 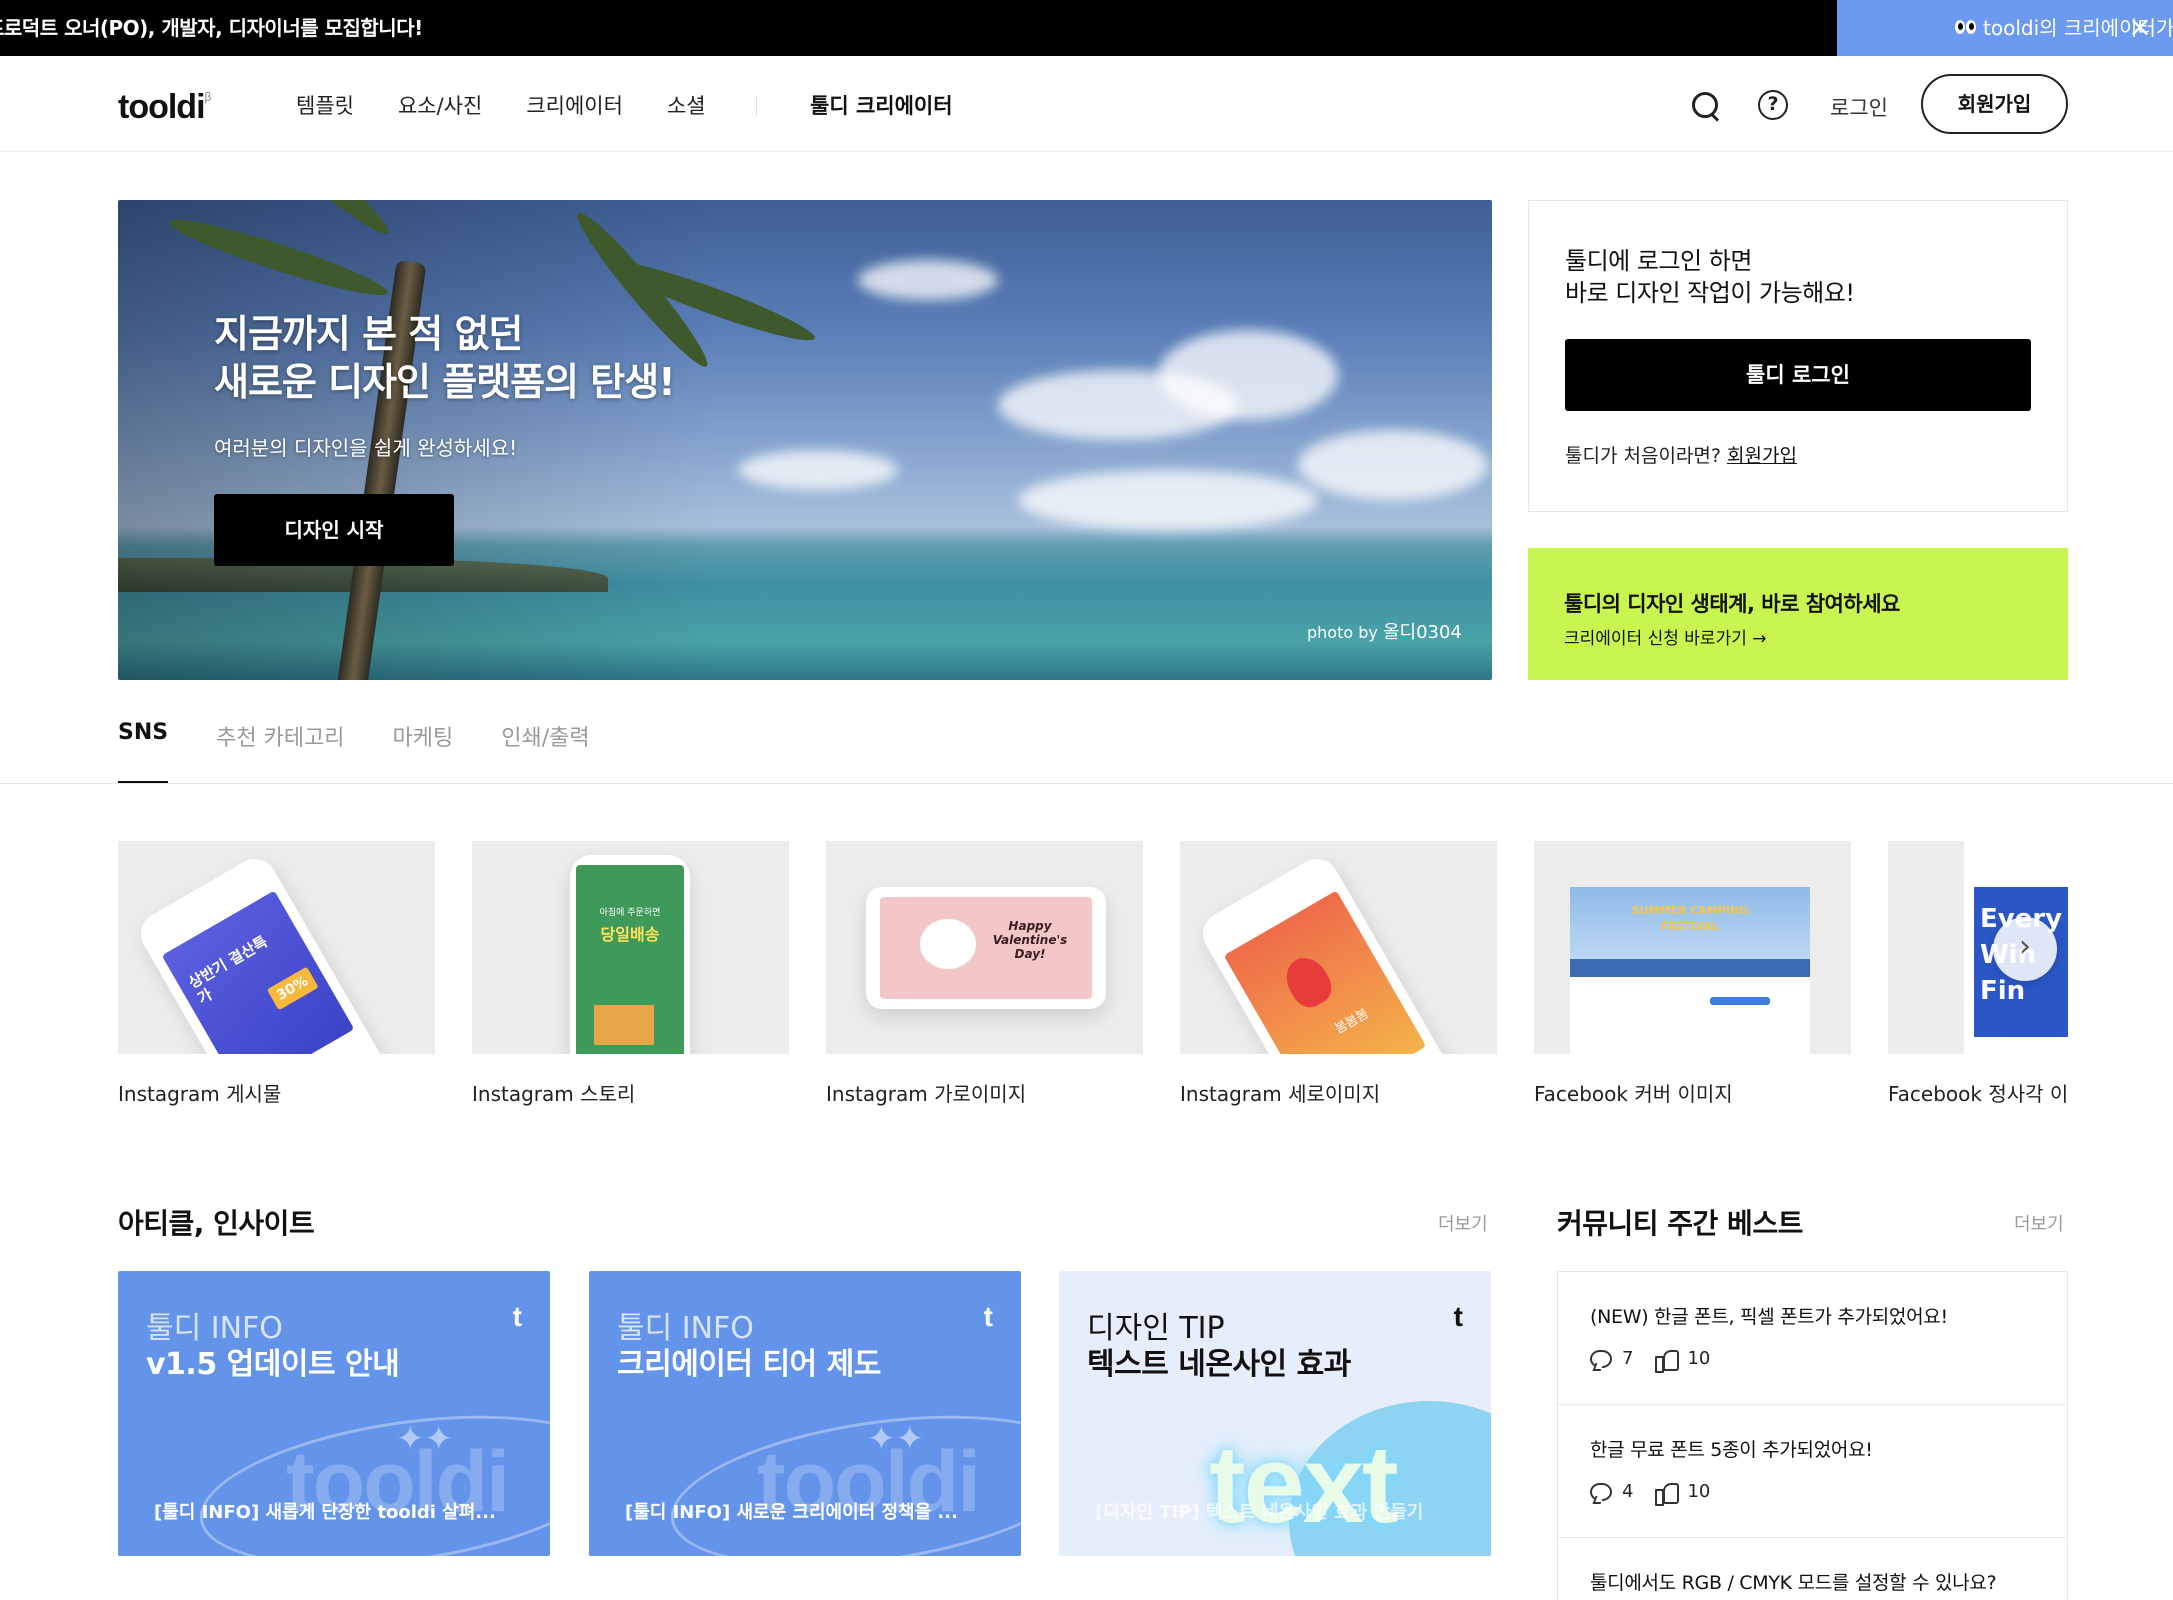 I want to click on phone-screen: 아침에 주문하면 당일배송, so click(x=630, y=959).